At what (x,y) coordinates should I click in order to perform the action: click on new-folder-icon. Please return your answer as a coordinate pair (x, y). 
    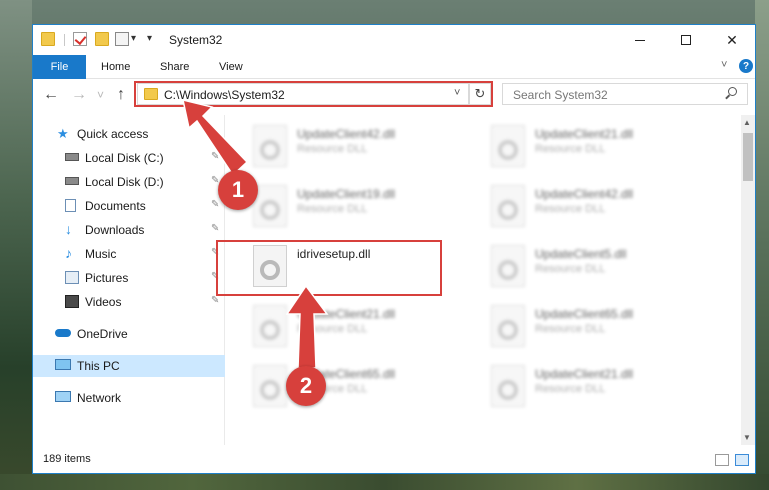
    Looking at the image, I should click on (102, 39).